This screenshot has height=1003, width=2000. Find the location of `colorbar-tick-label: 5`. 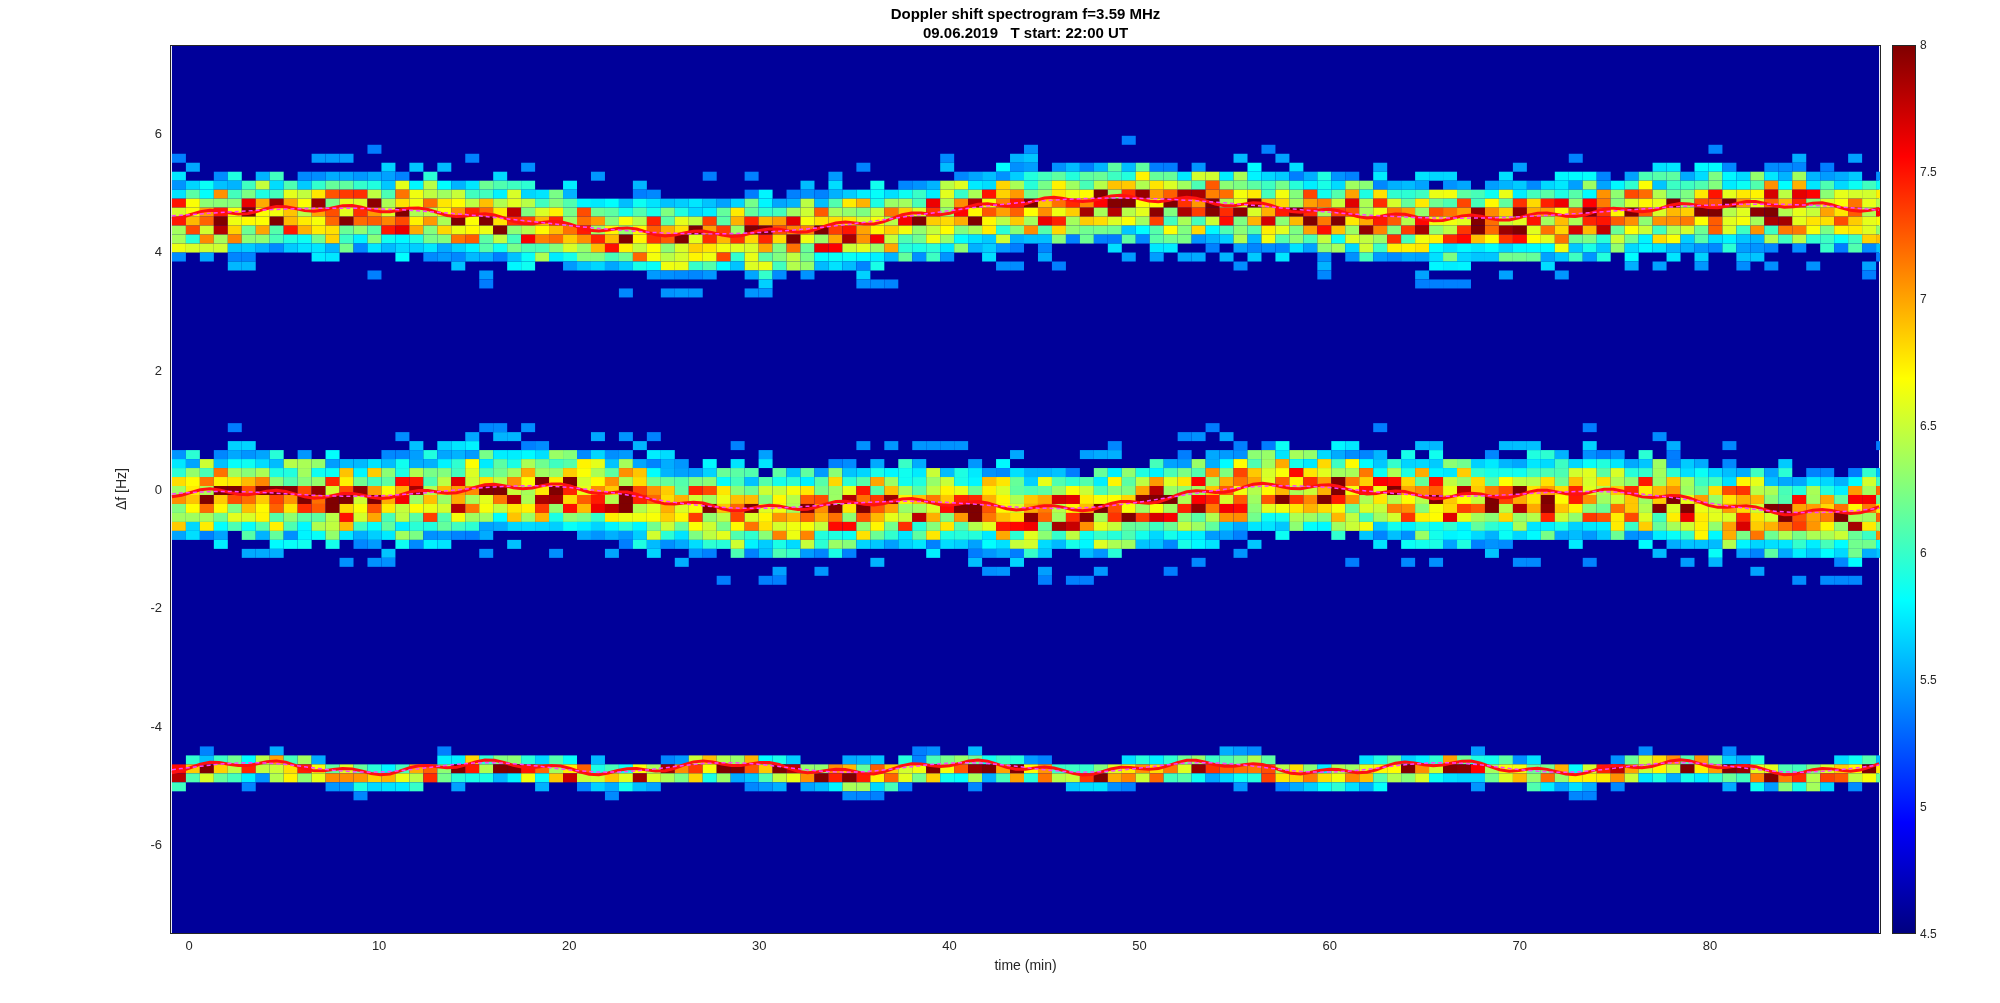

colorbar-tick-label: 5 is located at coordinates (1923, 807).